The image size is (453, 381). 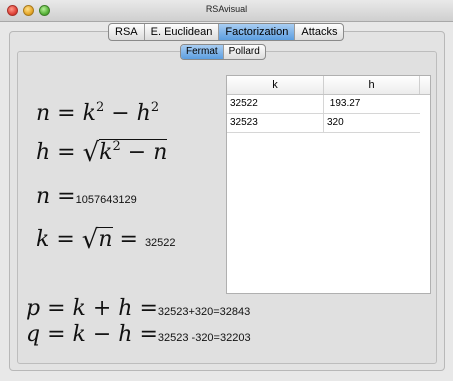 What do you see at coordinates (275, 85) in the screenshot?
I see `column-header-k: k` at bounding box center [275, 85].